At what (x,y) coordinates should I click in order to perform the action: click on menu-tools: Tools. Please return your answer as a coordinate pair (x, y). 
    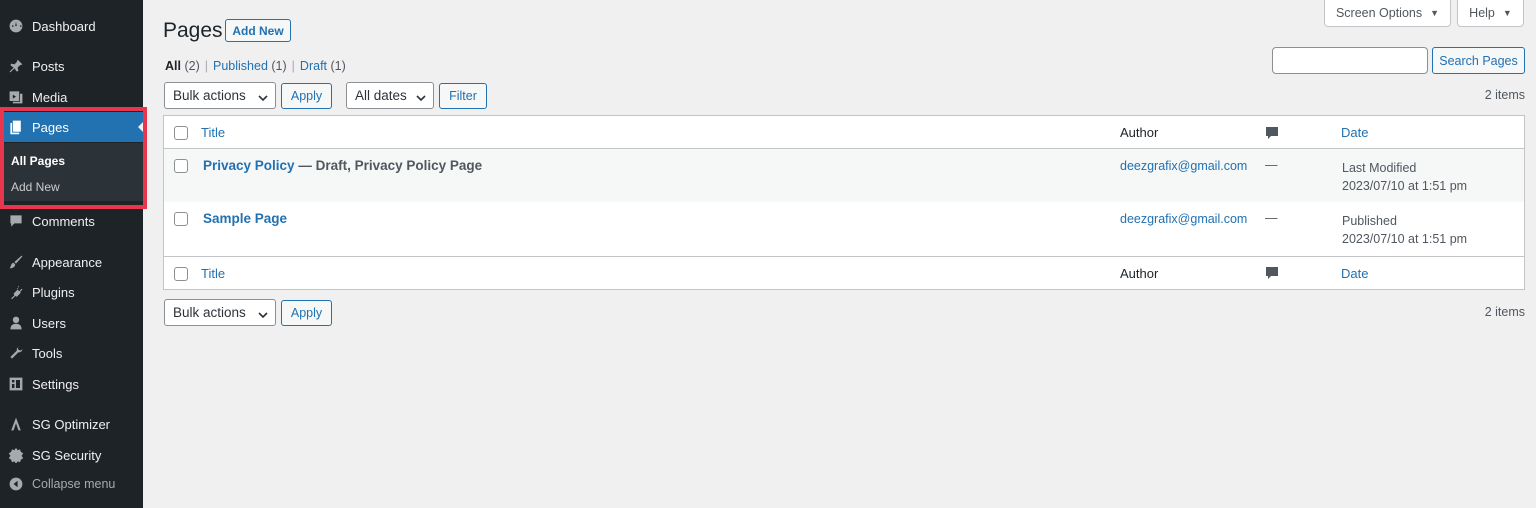
    Looking at the image, I should click on (71, 353).